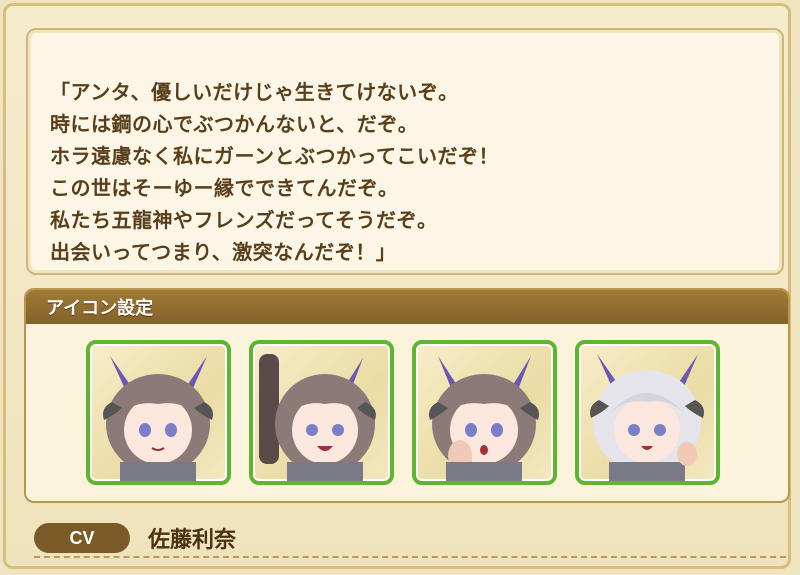  Describe the element at coordinates (244, 220) in the screenshot. I see `quote-line: 私たち五龍神やフレンズだってそうだぞ。` at that location.